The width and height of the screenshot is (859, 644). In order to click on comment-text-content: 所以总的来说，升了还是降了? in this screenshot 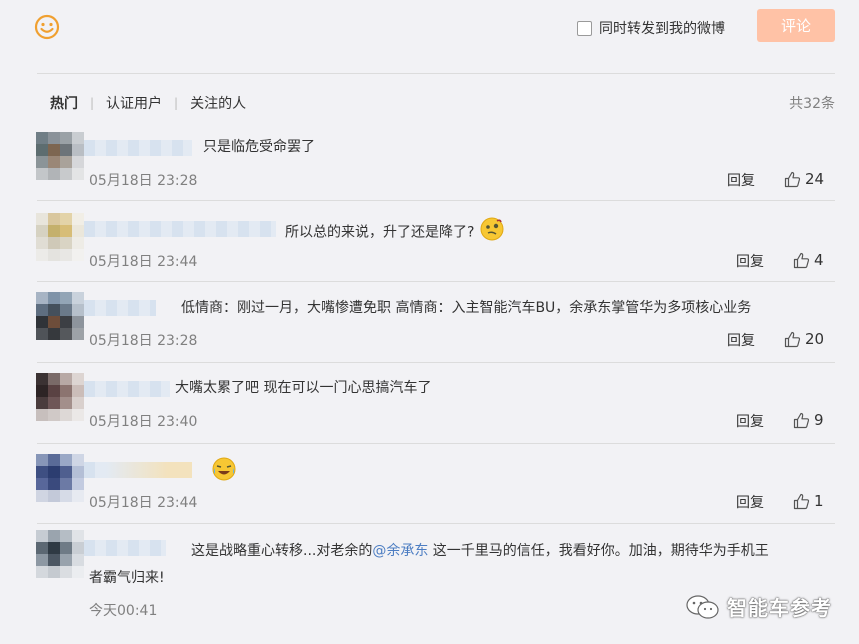, I will do `click(380, 232)`.